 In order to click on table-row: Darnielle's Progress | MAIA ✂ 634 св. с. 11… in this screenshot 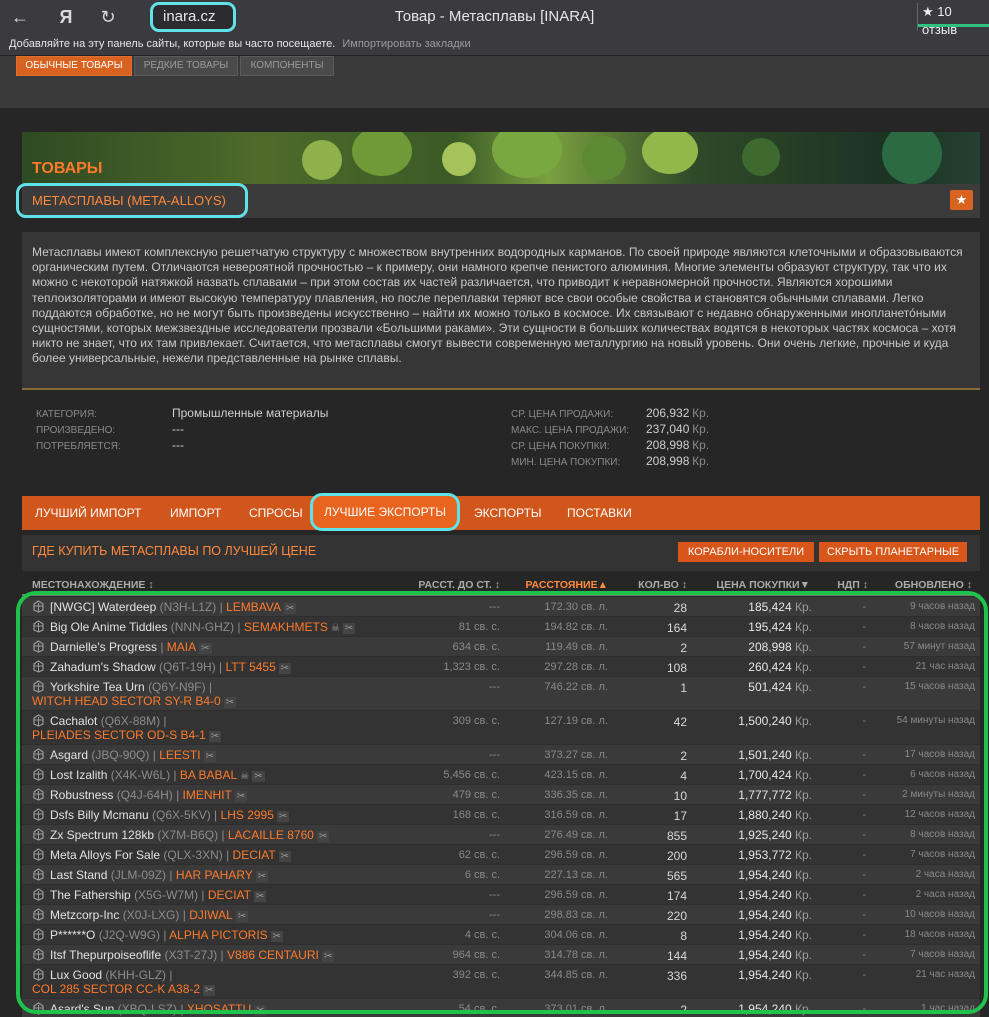, I will do `click(501, 647)`.